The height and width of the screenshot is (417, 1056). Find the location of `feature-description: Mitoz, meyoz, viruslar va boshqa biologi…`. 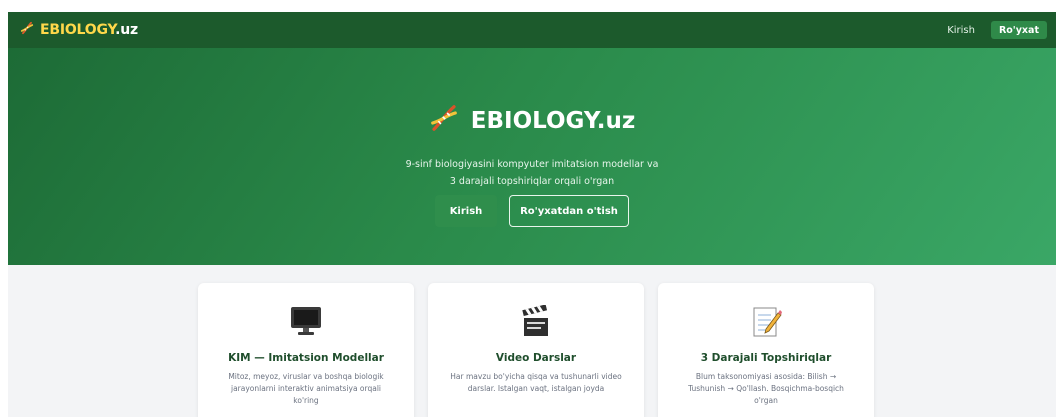

feature-description: Mitoz, meyoz, viruslar va boshqa biologi… is located at coordinates (306, 388).